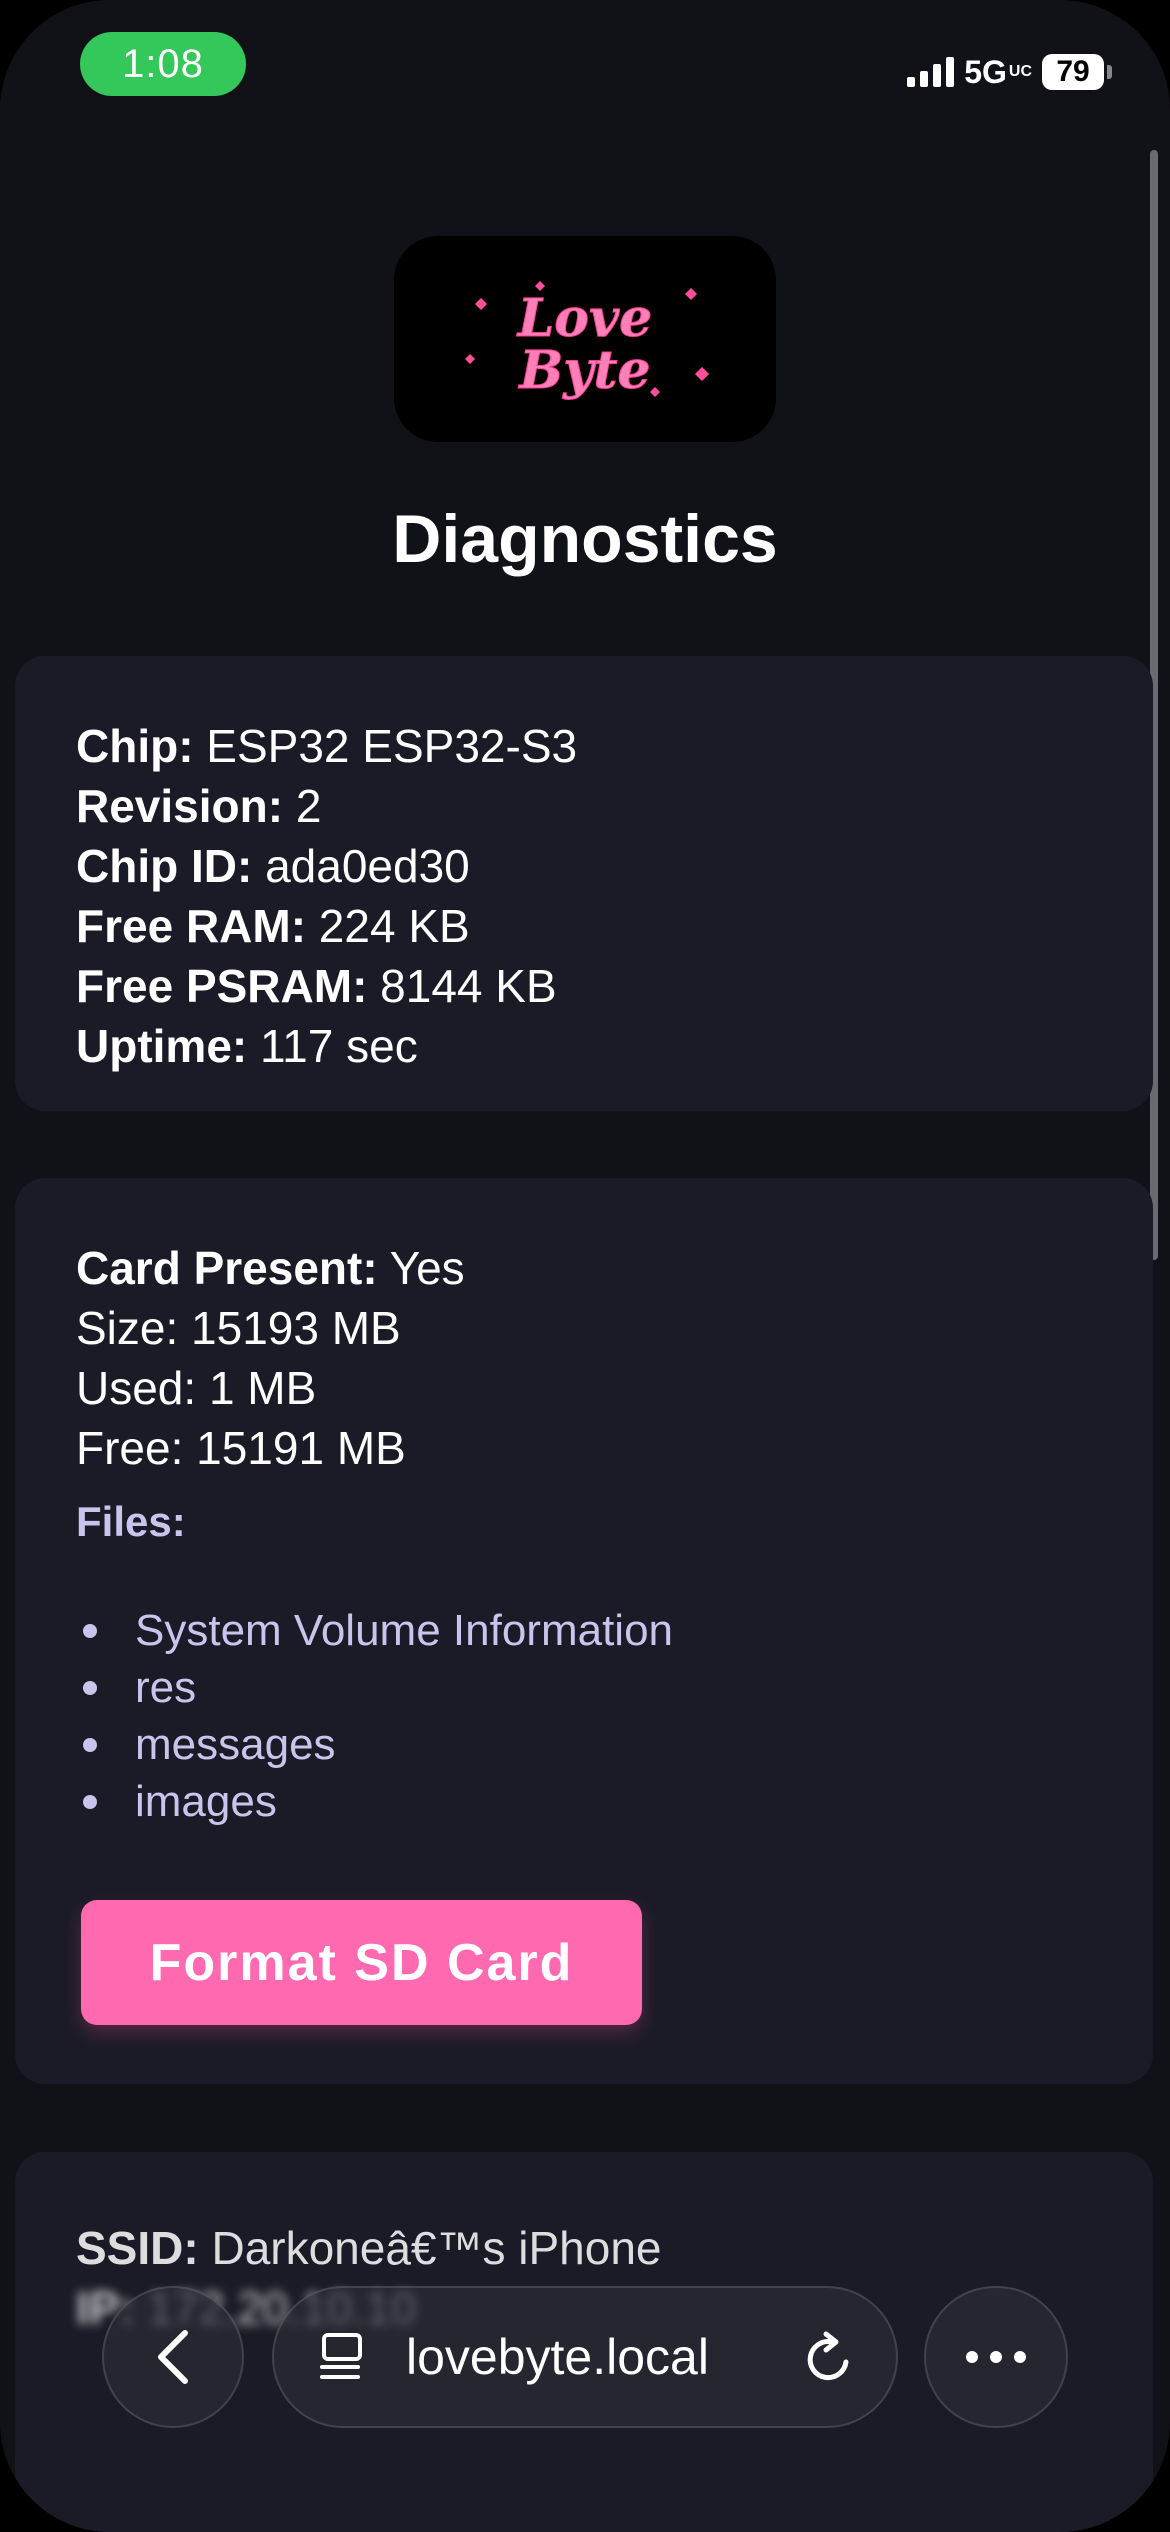  I want to click on logo-text-byte: Byte, so click(583, 370).